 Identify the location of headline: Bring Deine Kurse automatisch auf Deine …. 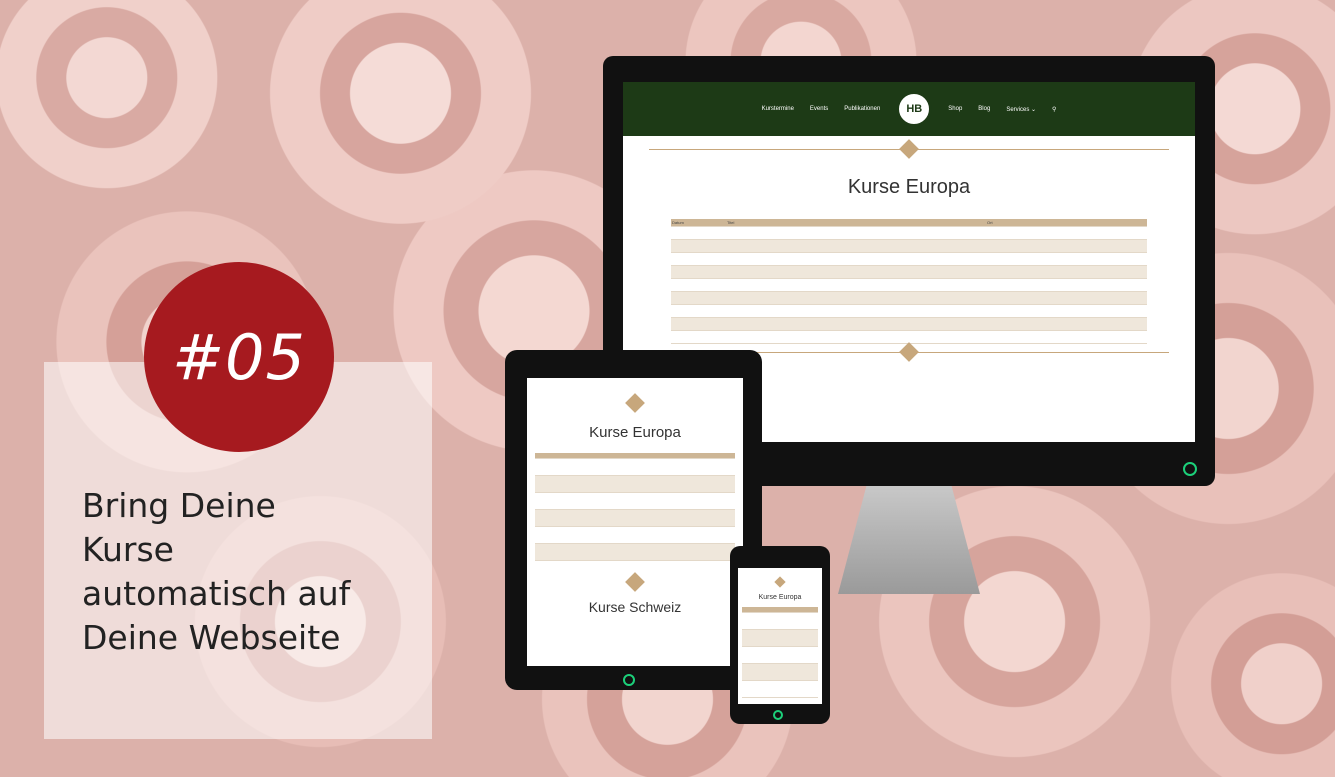
(252, 572).